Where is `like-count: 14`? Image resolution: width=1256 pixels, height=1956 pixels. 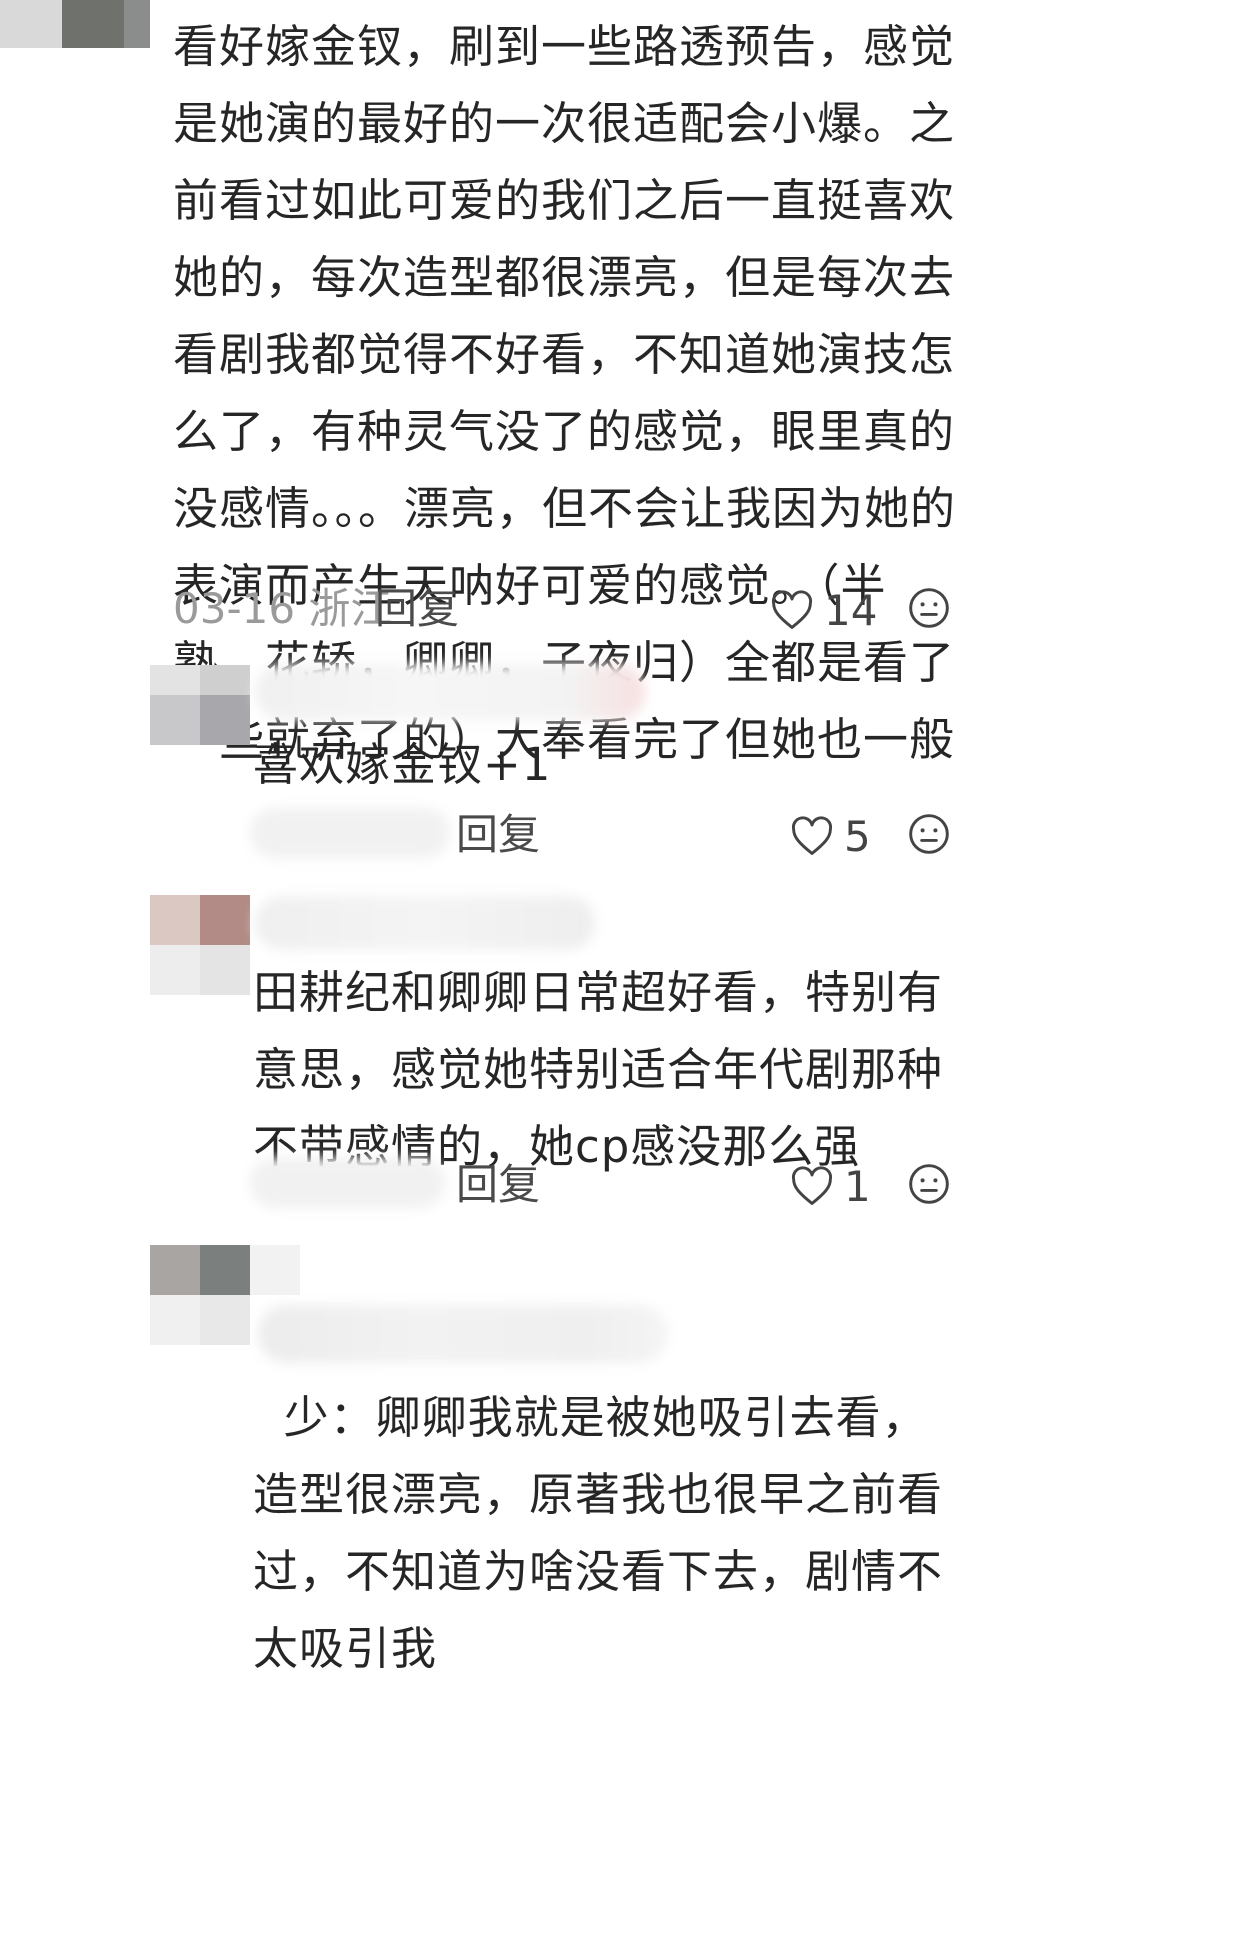 like-count: 14 is located at coordinates (851, 610).